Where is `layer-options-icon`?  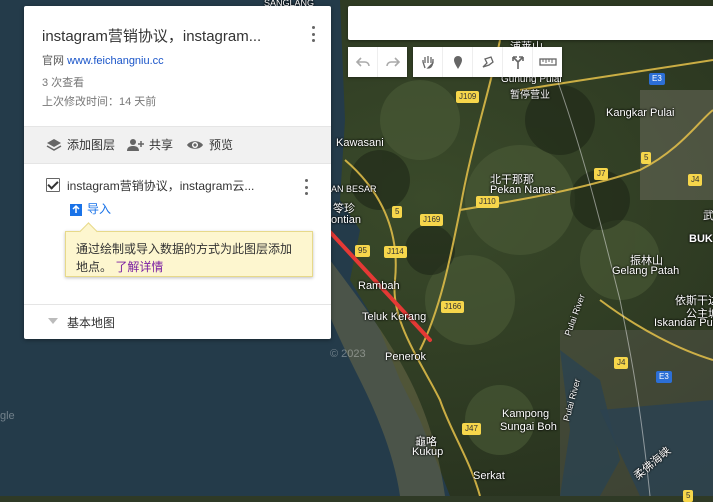 layer-options-icon is located at coordinates (306, 187).